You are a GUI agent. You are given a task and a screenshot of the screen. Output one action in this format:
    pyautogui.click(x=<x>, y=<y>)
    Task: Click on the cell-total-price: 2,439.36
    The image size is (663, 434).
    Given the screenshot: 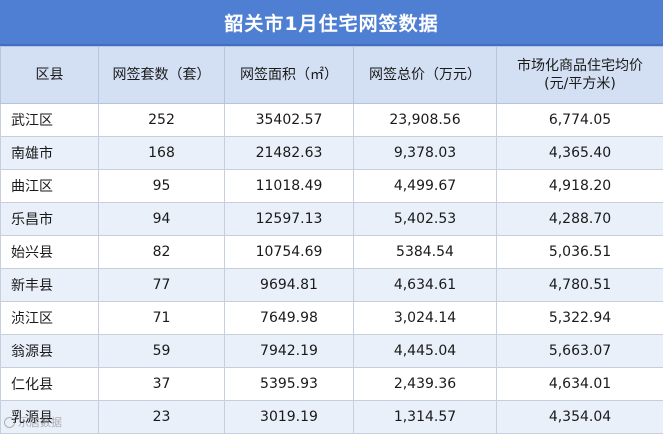 What is the action you would take?
    pyautogui.click(x=425, y=384)
    